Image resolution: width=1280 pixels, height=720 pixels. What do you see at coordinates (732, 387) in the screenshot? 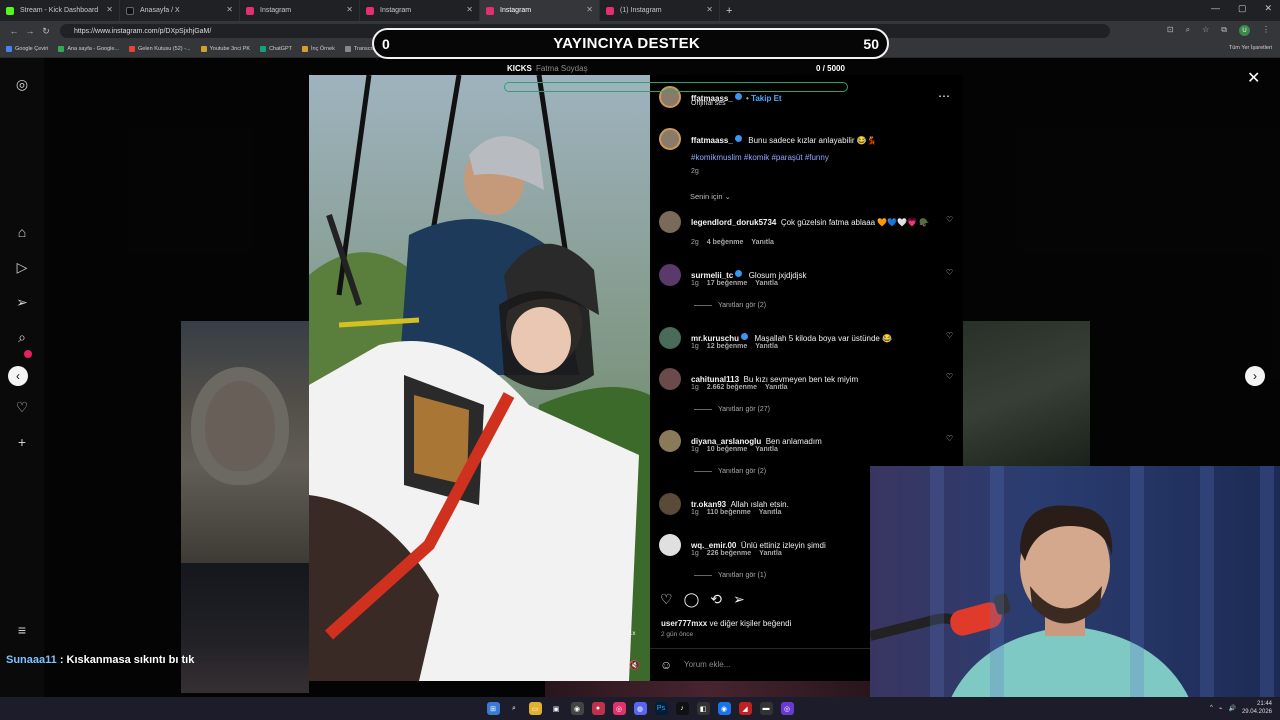
I see `comment-likes: 2.662 beğenme` at bounding box center [732, 387].